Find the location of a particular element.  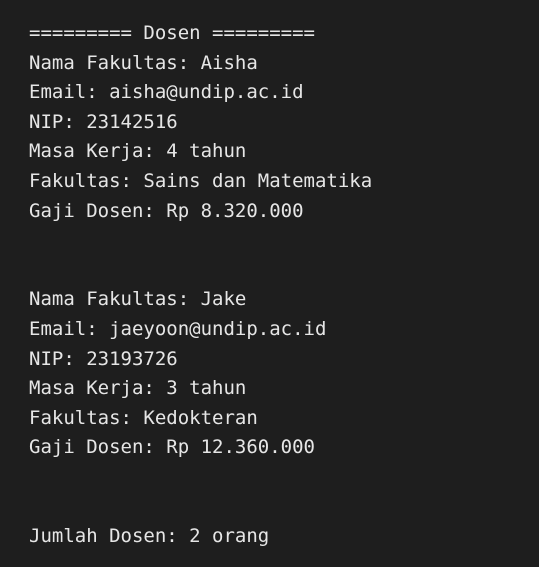

dosen-header: ========= Dosen ========= is located at coordinates (172, 33).